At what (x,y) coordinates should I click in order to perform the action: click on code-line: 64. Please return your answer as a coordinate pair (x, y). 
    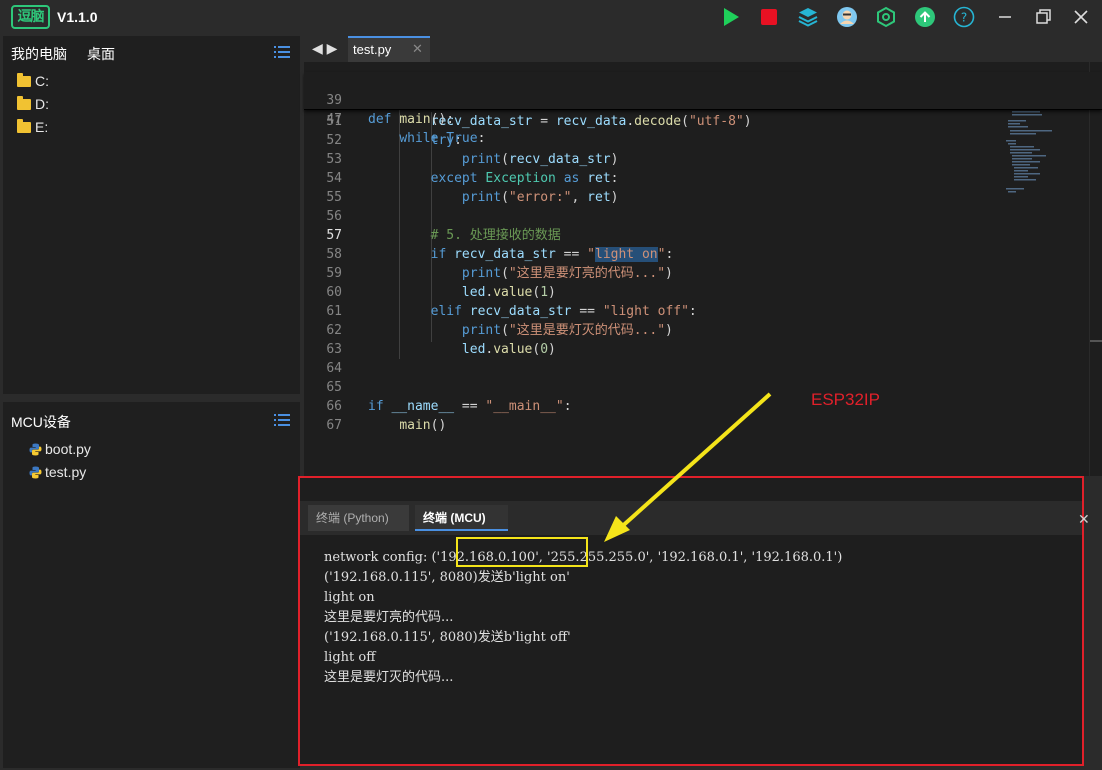
    Looking at the image, I should click on (649, 358).